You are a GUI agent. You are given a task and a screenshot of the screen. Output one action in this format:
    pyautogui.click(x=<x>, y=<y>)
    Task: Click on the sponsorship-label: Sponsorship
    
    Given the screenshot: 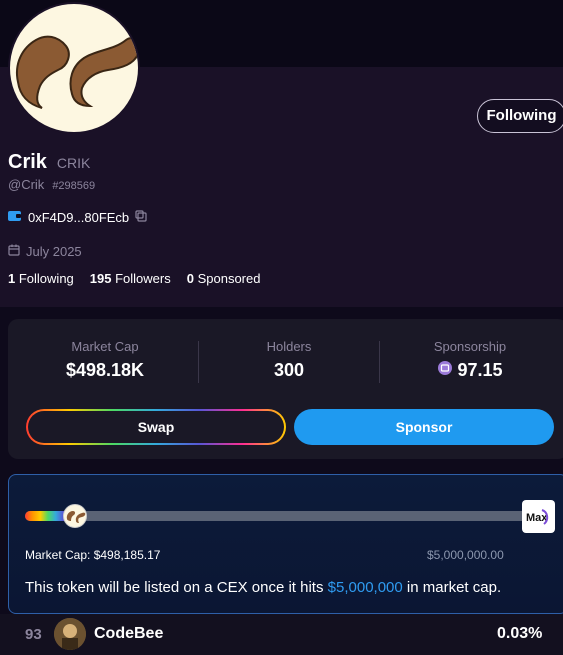 What is the action you would take?
    pyautogui.click(x=470, y=346)
    